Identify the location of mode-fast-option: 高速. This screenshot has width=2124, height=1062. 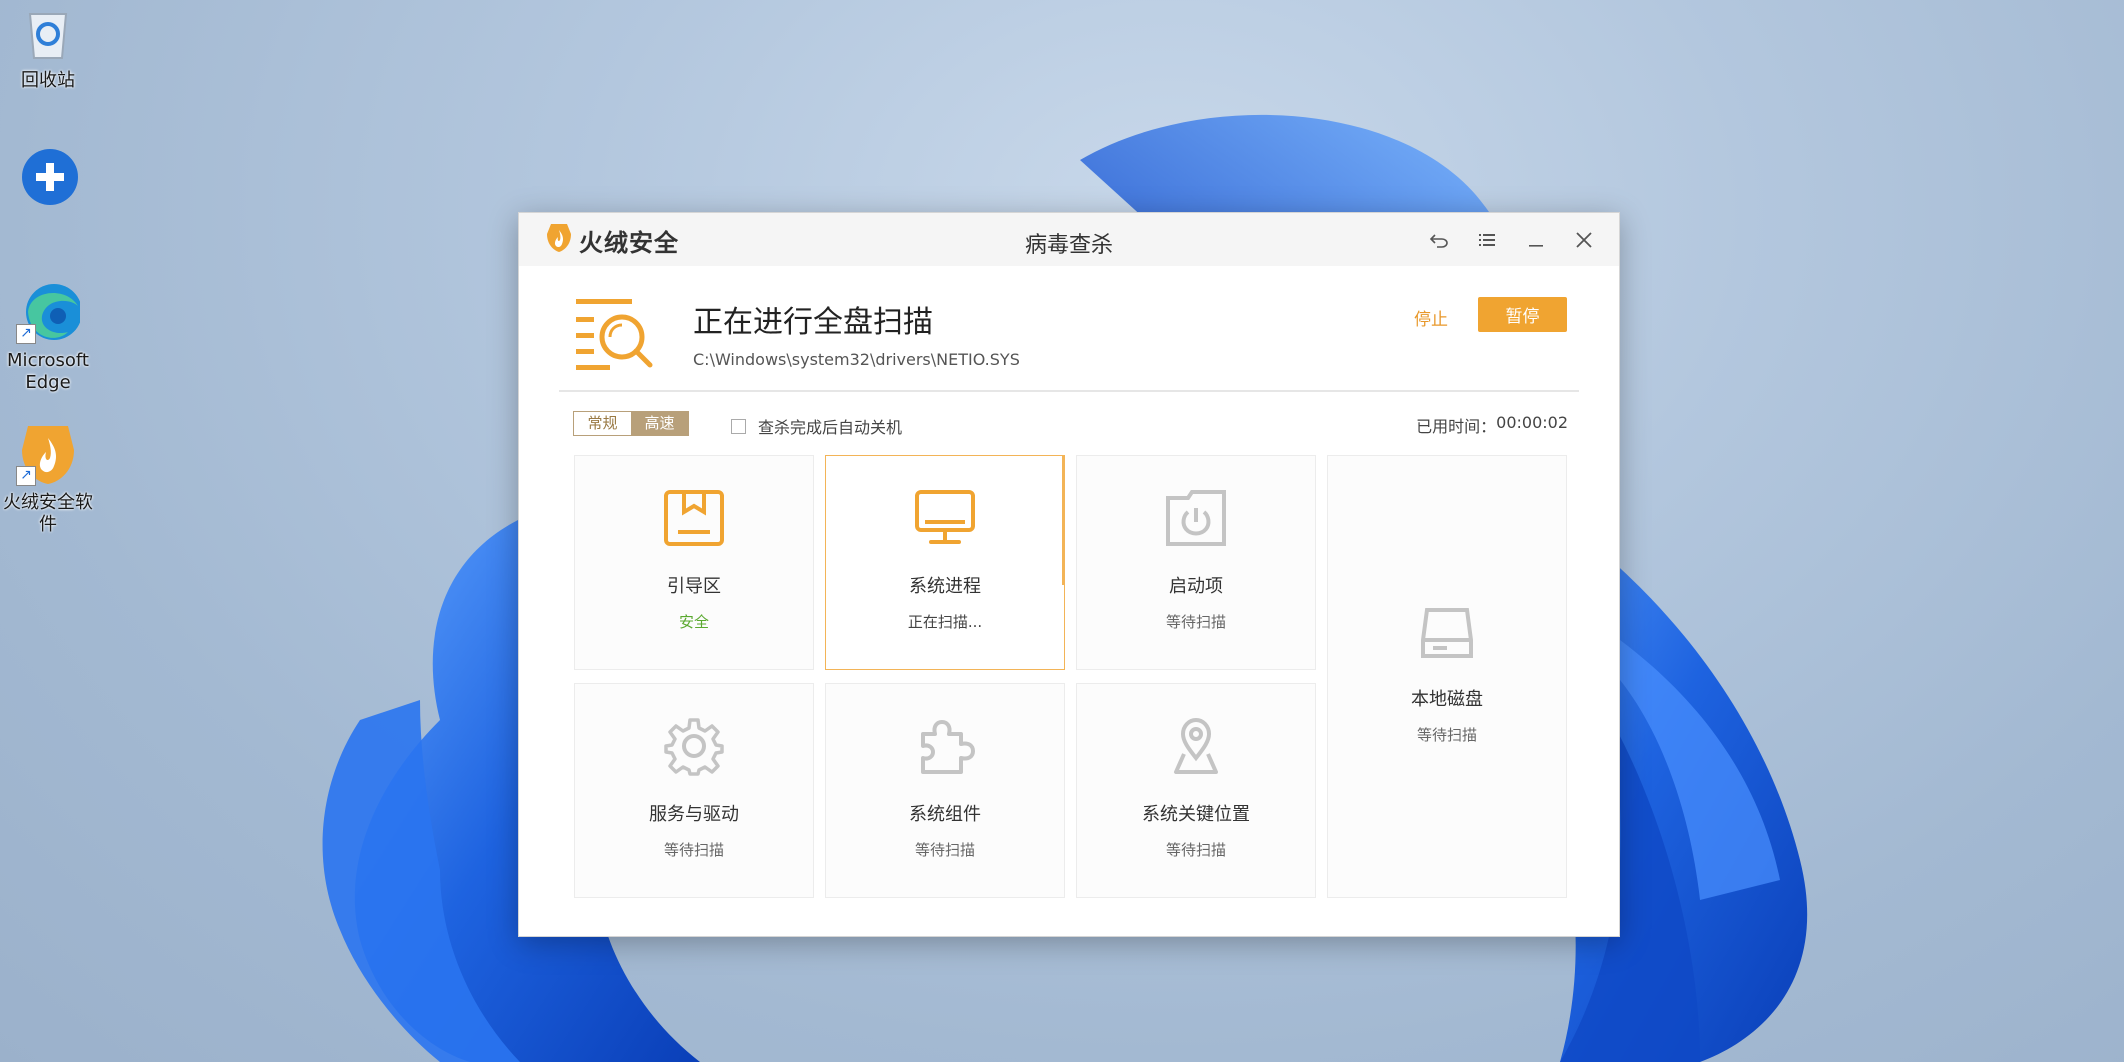
(659, 423).